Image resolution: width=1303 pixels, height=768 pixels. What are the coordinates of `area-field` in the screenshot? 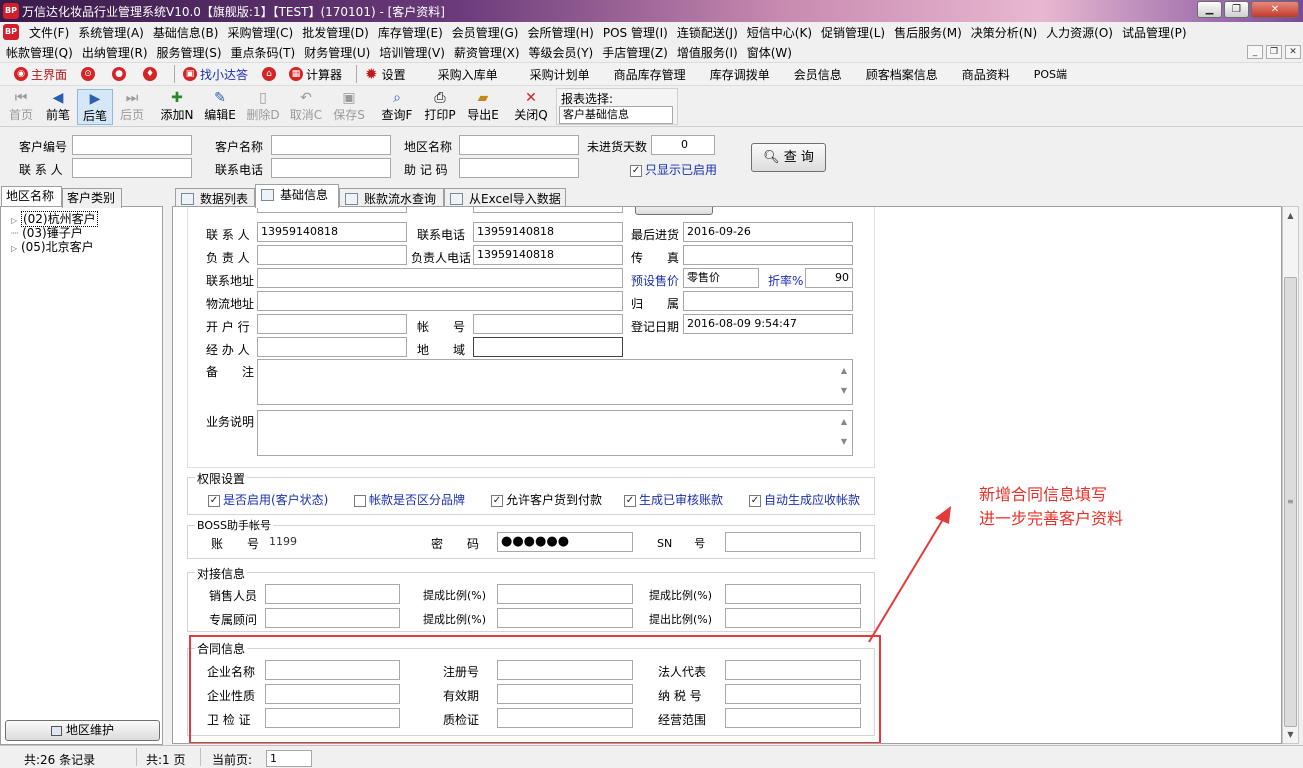 It's located at (548, 347).